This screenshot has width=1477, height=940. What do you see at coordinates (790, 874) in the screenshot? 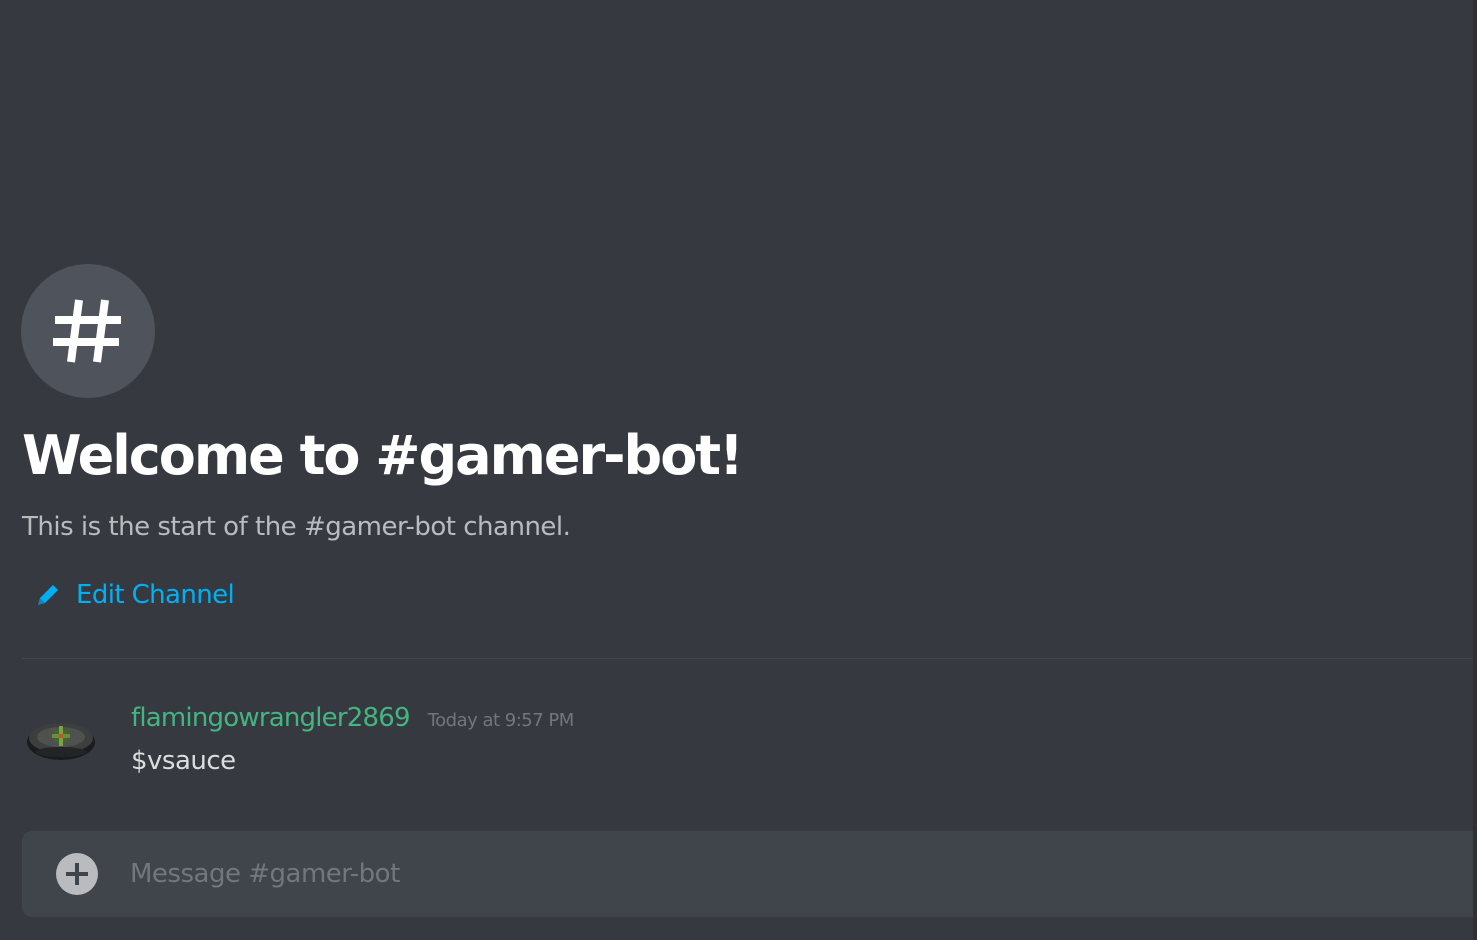
I see `message-input` at bounding box center [790, 874].